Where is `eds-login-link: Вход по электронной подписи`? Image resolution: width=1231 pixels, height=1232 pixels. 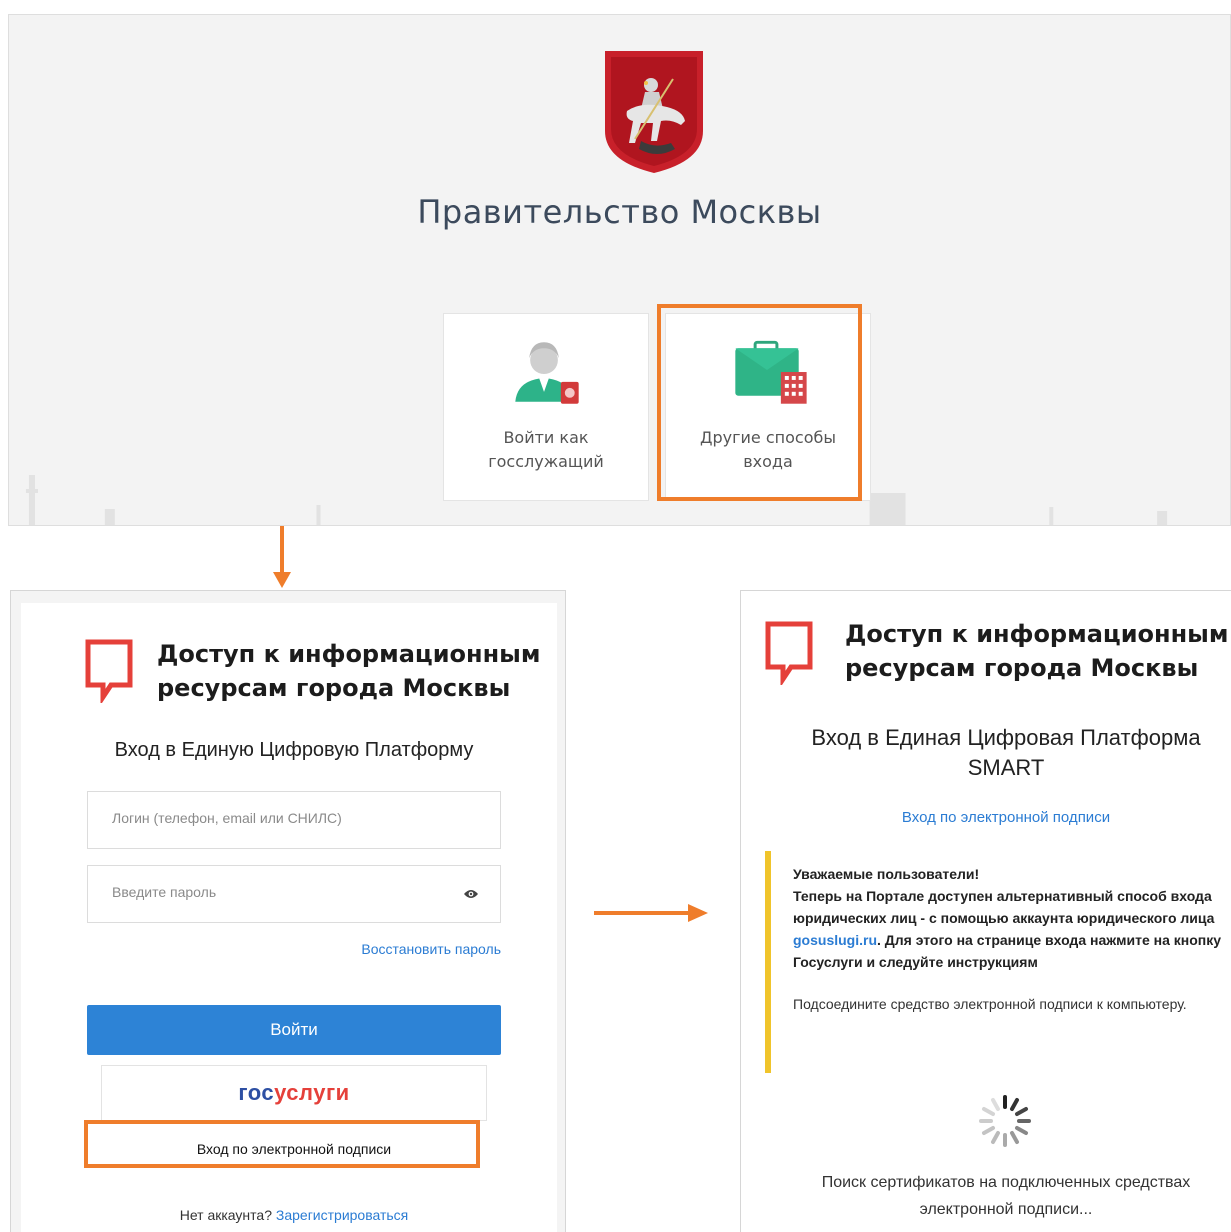
eds-login-link: Вход по электронной подписи is located at coordinates (986, 817).